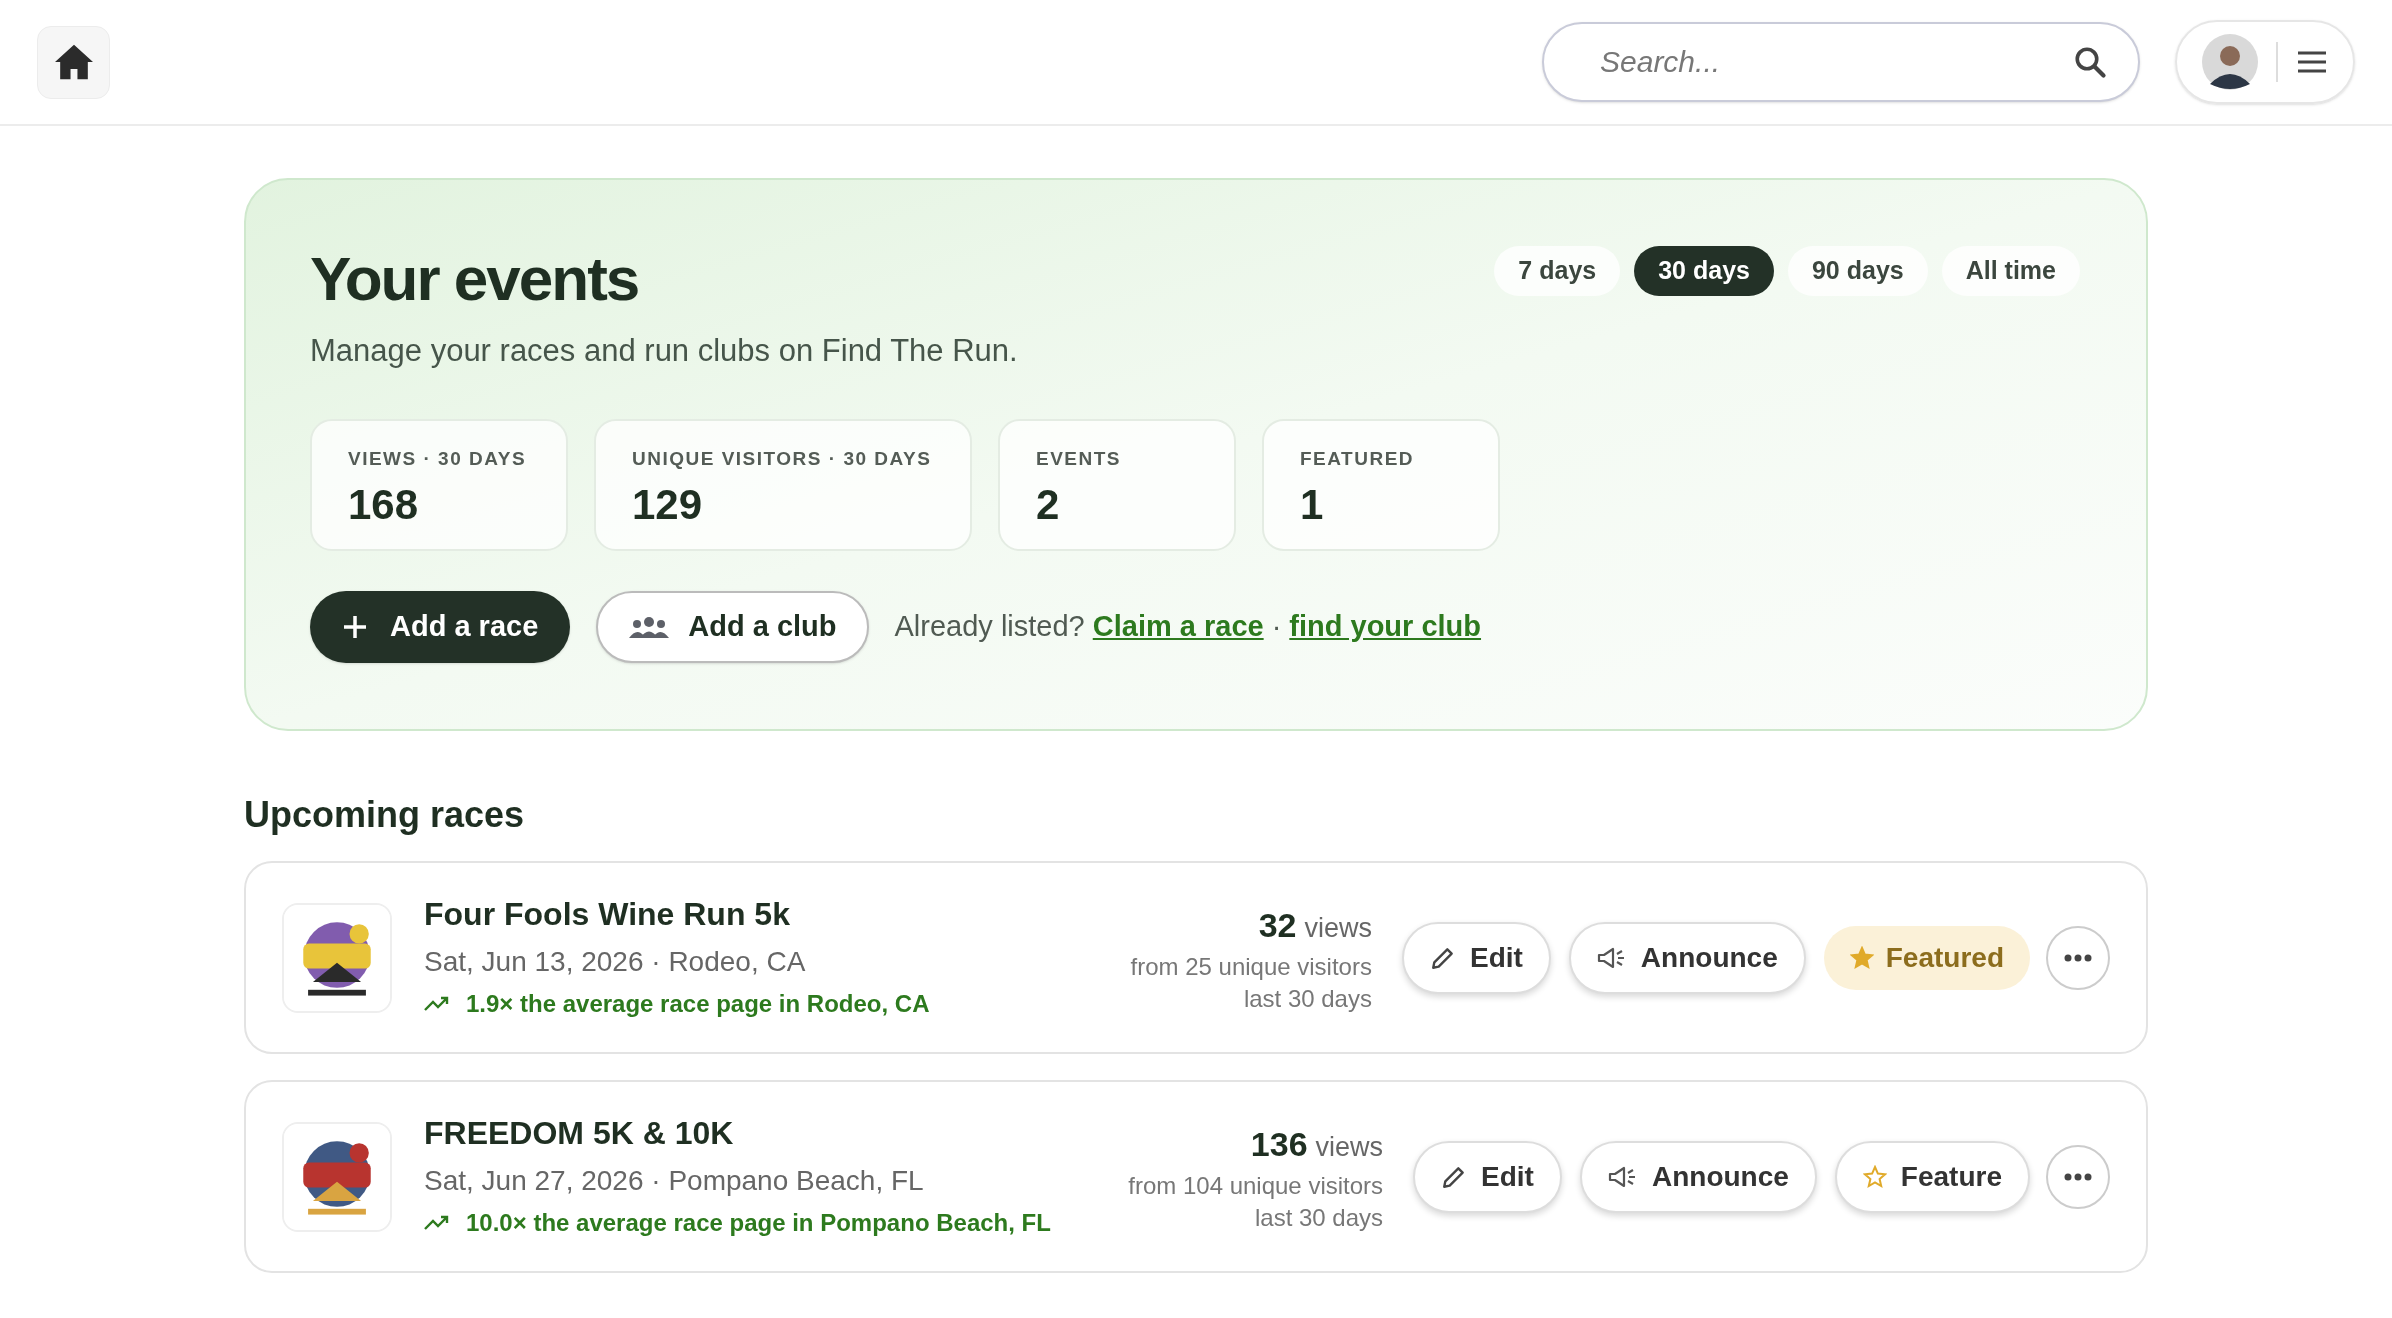 The image size is (2392, 1318). What do you see at coordinates (1926, 957) in the screenshot?
I see `featured-button: Featured` at bounding box center [1926, 957].